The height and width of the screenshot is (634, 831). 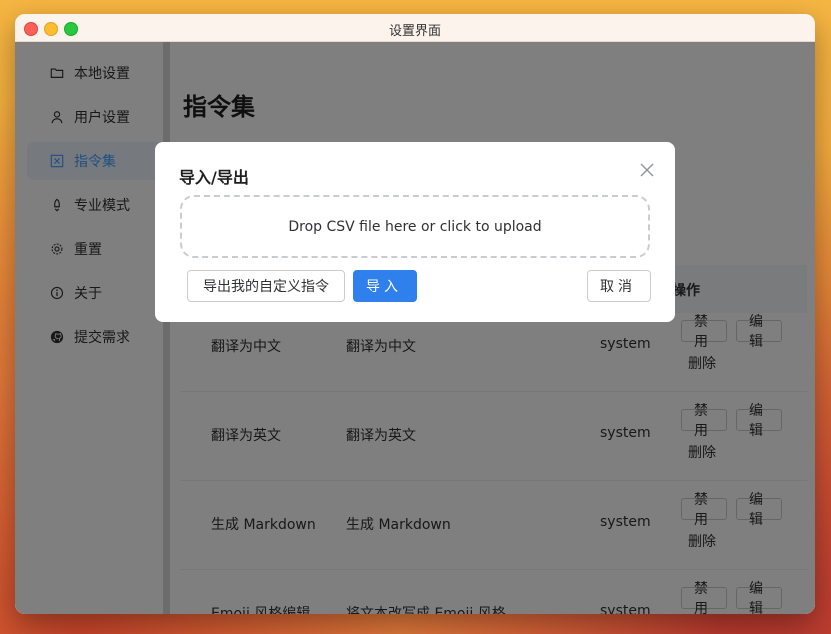 What do you see at coordinates (619, 286) in the screenshot?
I see `cancel-button: 取消` at bounding box center [619, 286].